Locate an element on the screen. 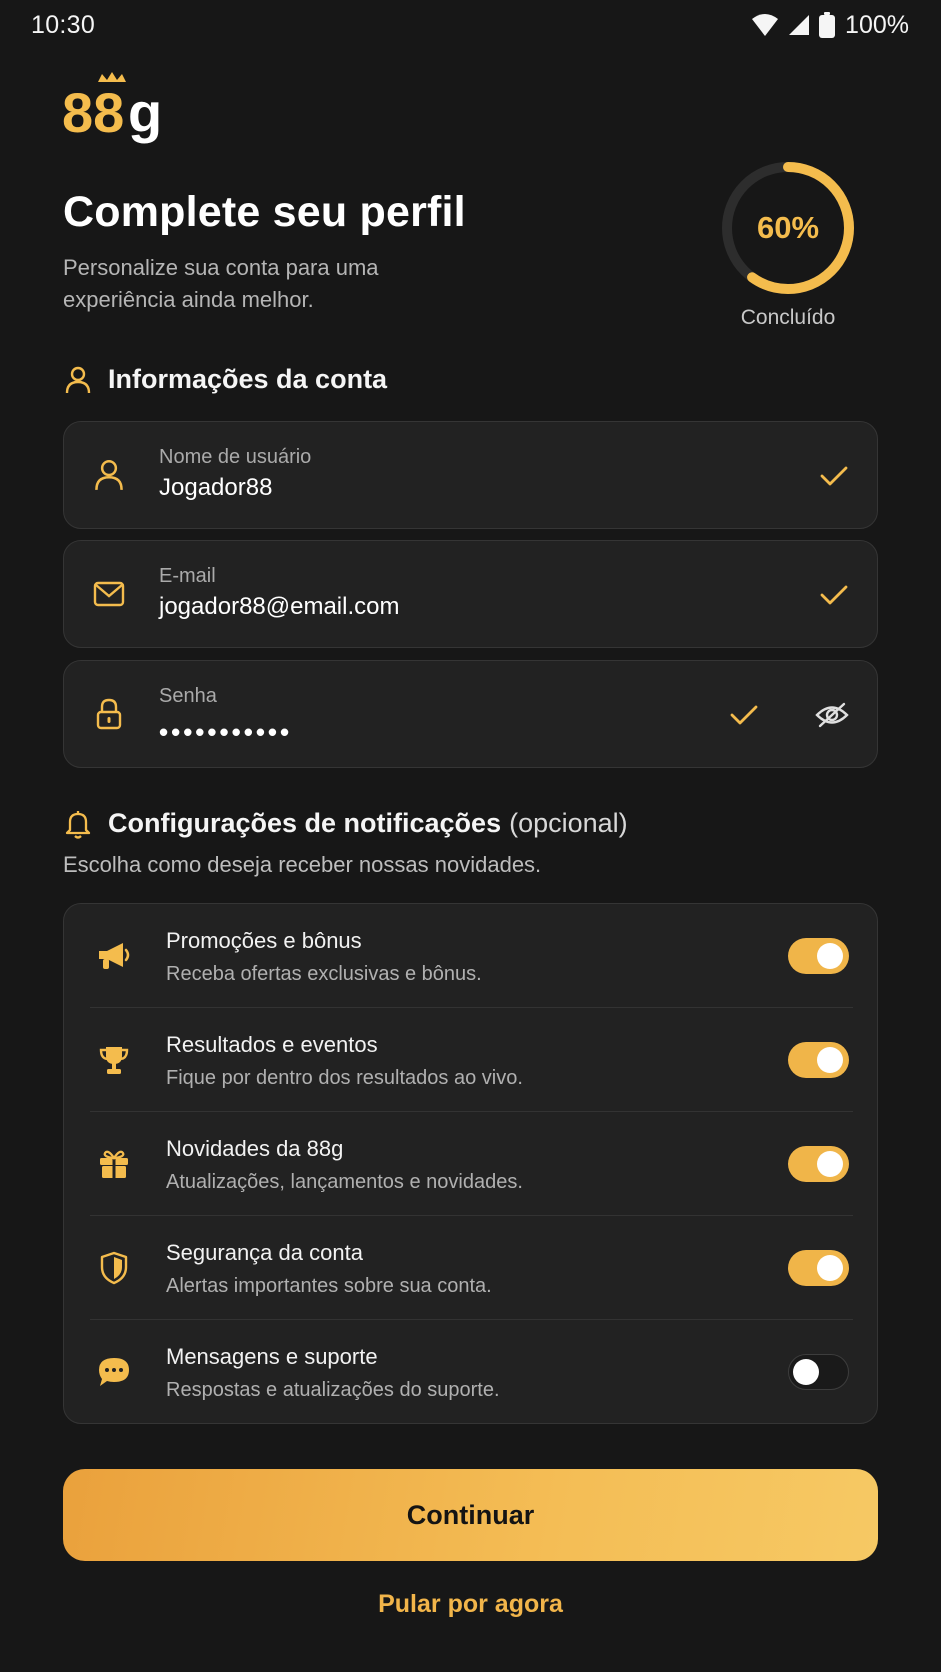 This screenshot has height=1672, width=941. continue-button: Continuar is located at coordinates (470, 1515).